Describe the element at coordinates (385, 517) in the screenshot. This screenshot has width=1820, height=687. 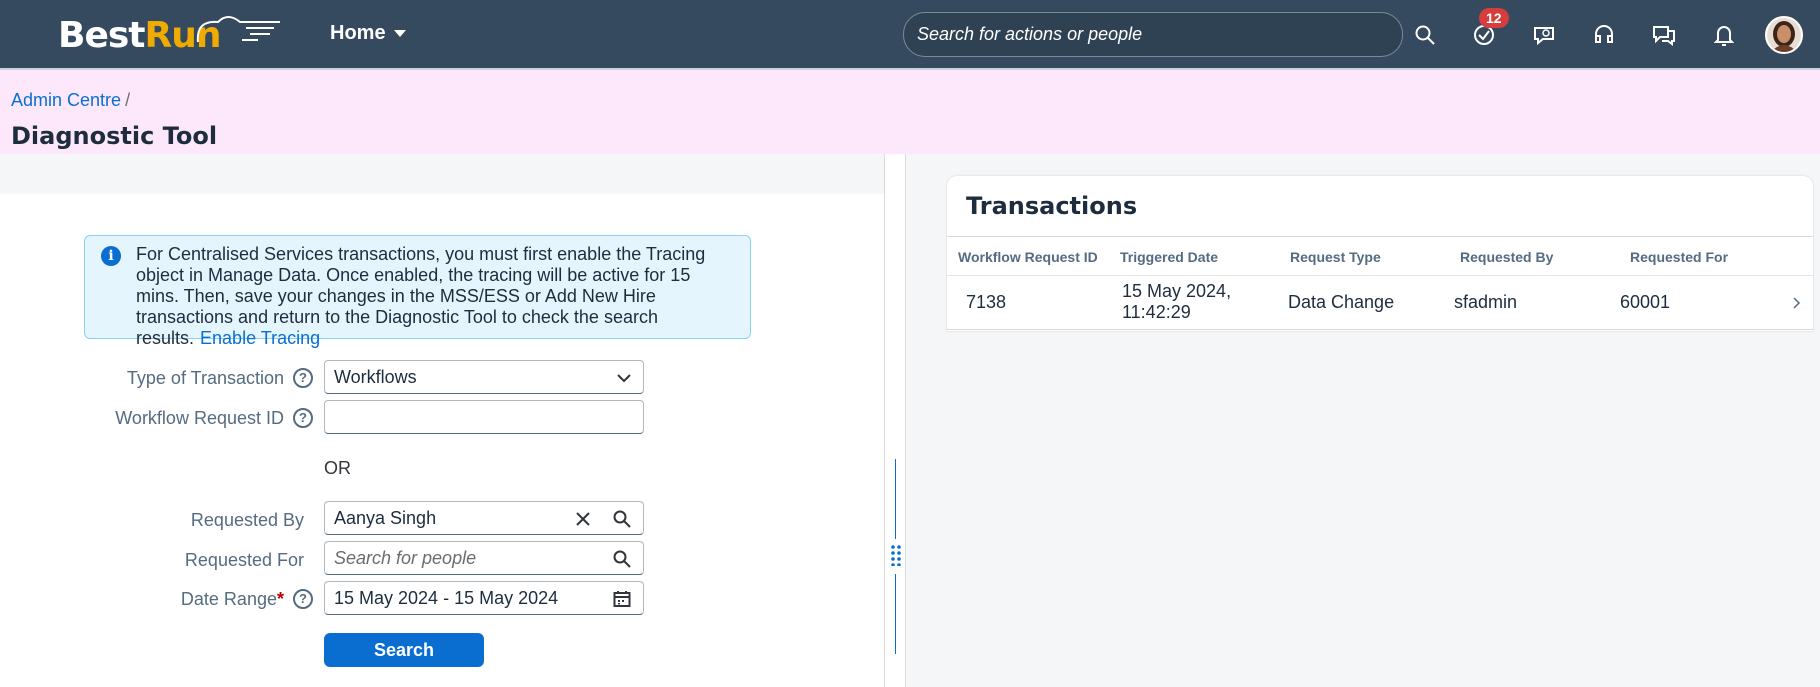
I see `requested-by-value: Aanya Singh` at that location.